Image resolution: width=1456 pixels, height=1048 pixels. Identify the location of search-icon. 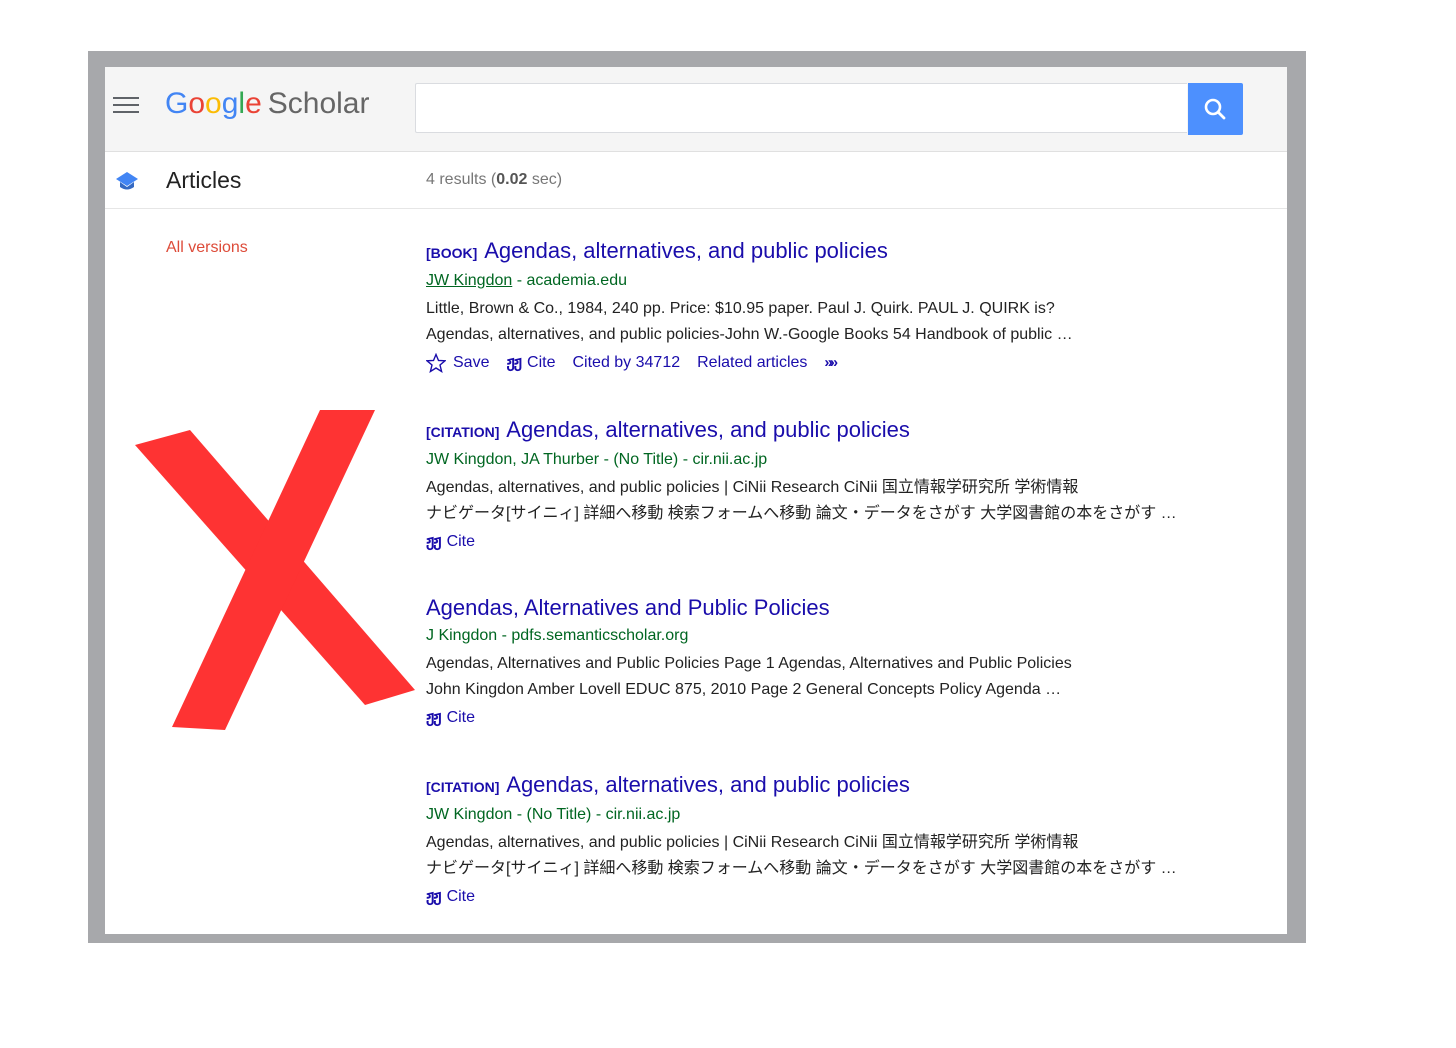
(1215, 109).